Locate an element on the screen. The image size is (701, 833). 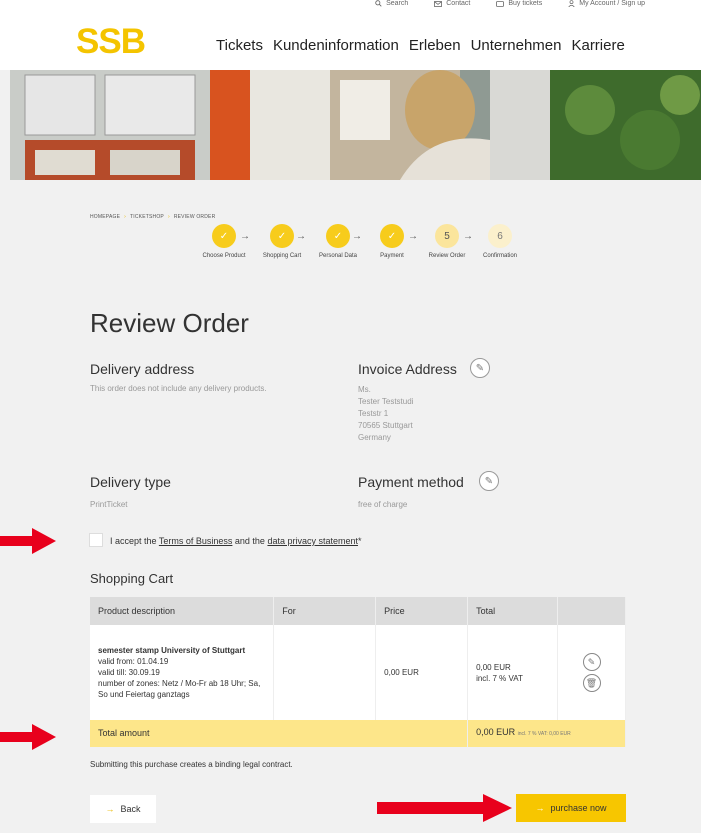
trash-icon: 🗑 is located at coordinates (591, 682).